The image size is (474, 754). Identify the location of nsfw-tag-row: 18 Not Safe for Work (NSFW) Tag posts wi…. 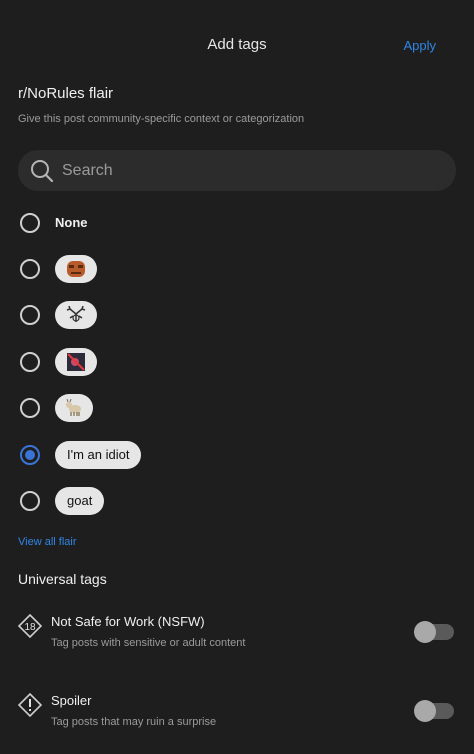
(238, 644).